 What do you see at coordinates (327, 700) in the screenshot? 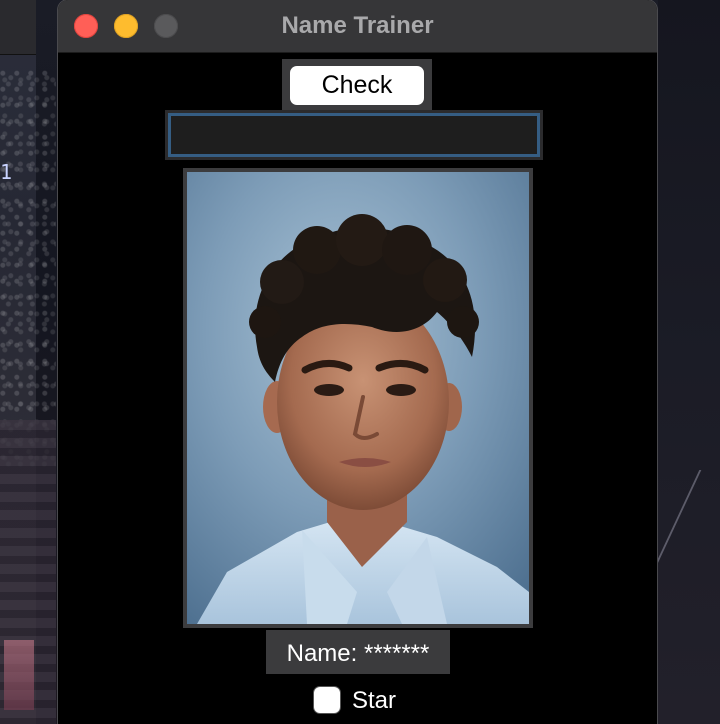
I see `star-checkbox` at bounding box center [327, 700].